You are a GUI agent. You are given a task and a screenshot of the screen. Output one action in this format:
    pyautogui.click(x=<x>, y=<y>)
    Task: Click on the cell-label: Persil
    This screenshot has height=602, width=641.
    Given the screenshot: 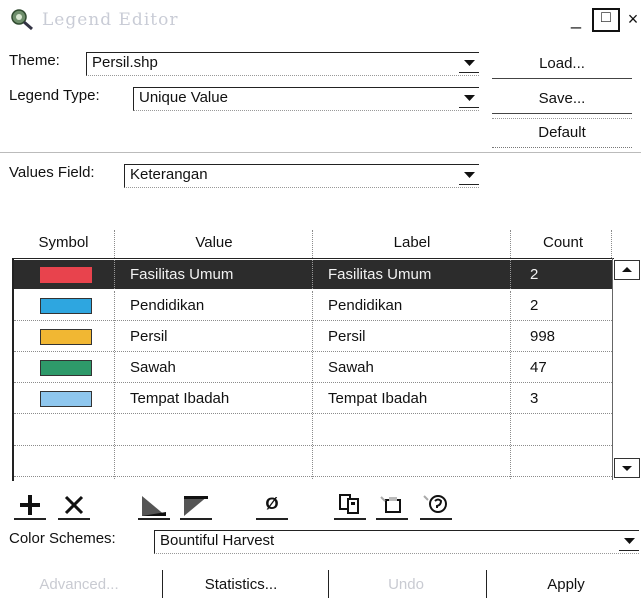 What is the action you would take?
    pyautogui.click(x=347, y=336)
    